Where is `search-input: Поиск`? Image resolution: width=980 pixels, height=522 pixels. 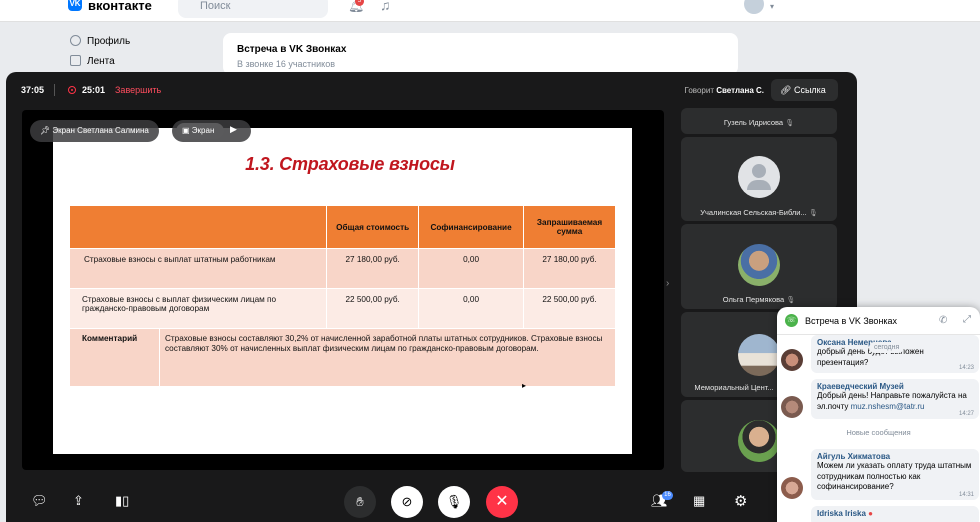
search-input: Поиск is located at coordinates (253, 9).